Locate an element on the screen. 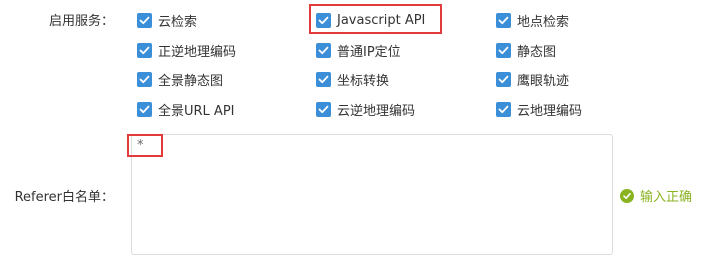  validation-status-text: 输入正确 is located at coordinates (666, 197).